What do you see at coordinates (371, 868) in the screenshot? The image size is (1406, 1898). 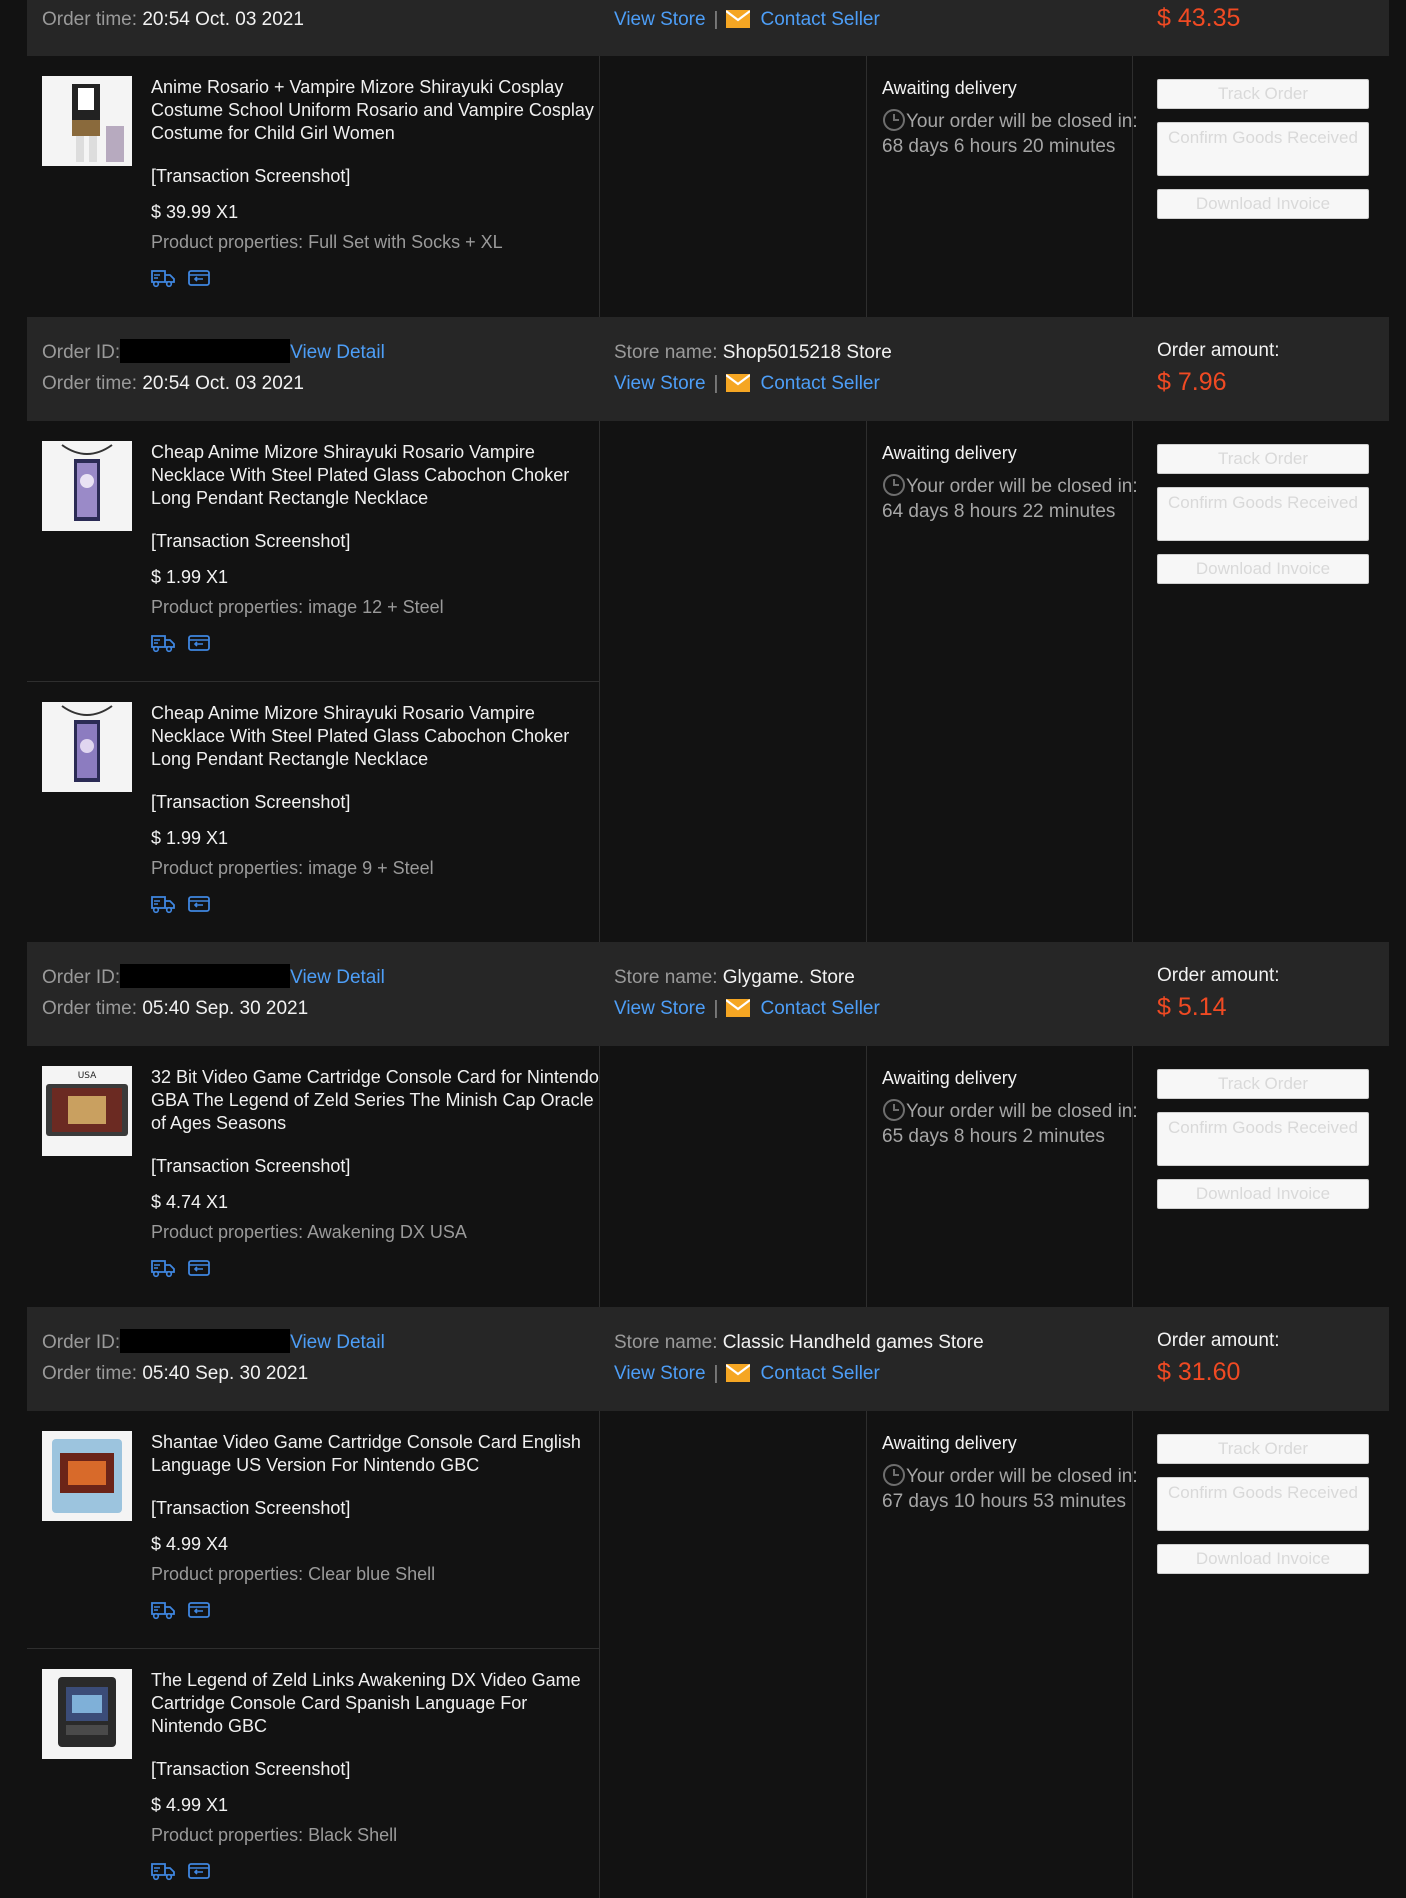 I see `product-properties-value: image 9 + Steel` at bounding box center [371, 868].